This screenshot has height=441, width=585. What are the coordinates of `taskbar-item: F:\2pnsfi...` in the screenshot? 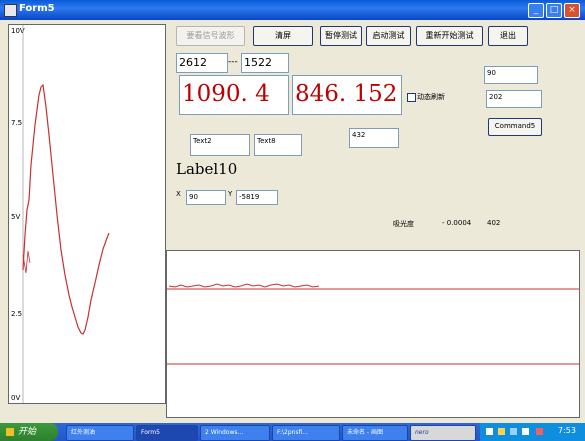 It's located at (306, 433).